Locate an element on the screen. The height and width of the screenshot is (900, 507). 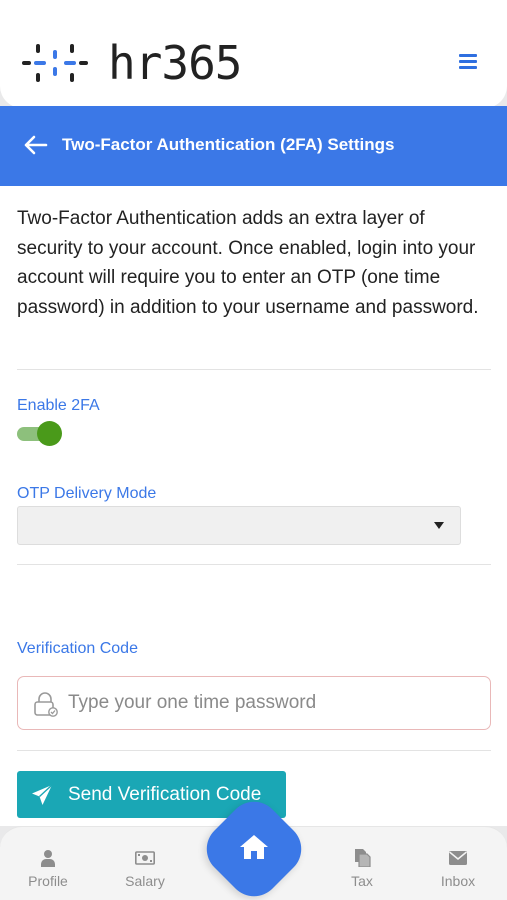
paper-plane-icon is located at coordinates (42, 794).